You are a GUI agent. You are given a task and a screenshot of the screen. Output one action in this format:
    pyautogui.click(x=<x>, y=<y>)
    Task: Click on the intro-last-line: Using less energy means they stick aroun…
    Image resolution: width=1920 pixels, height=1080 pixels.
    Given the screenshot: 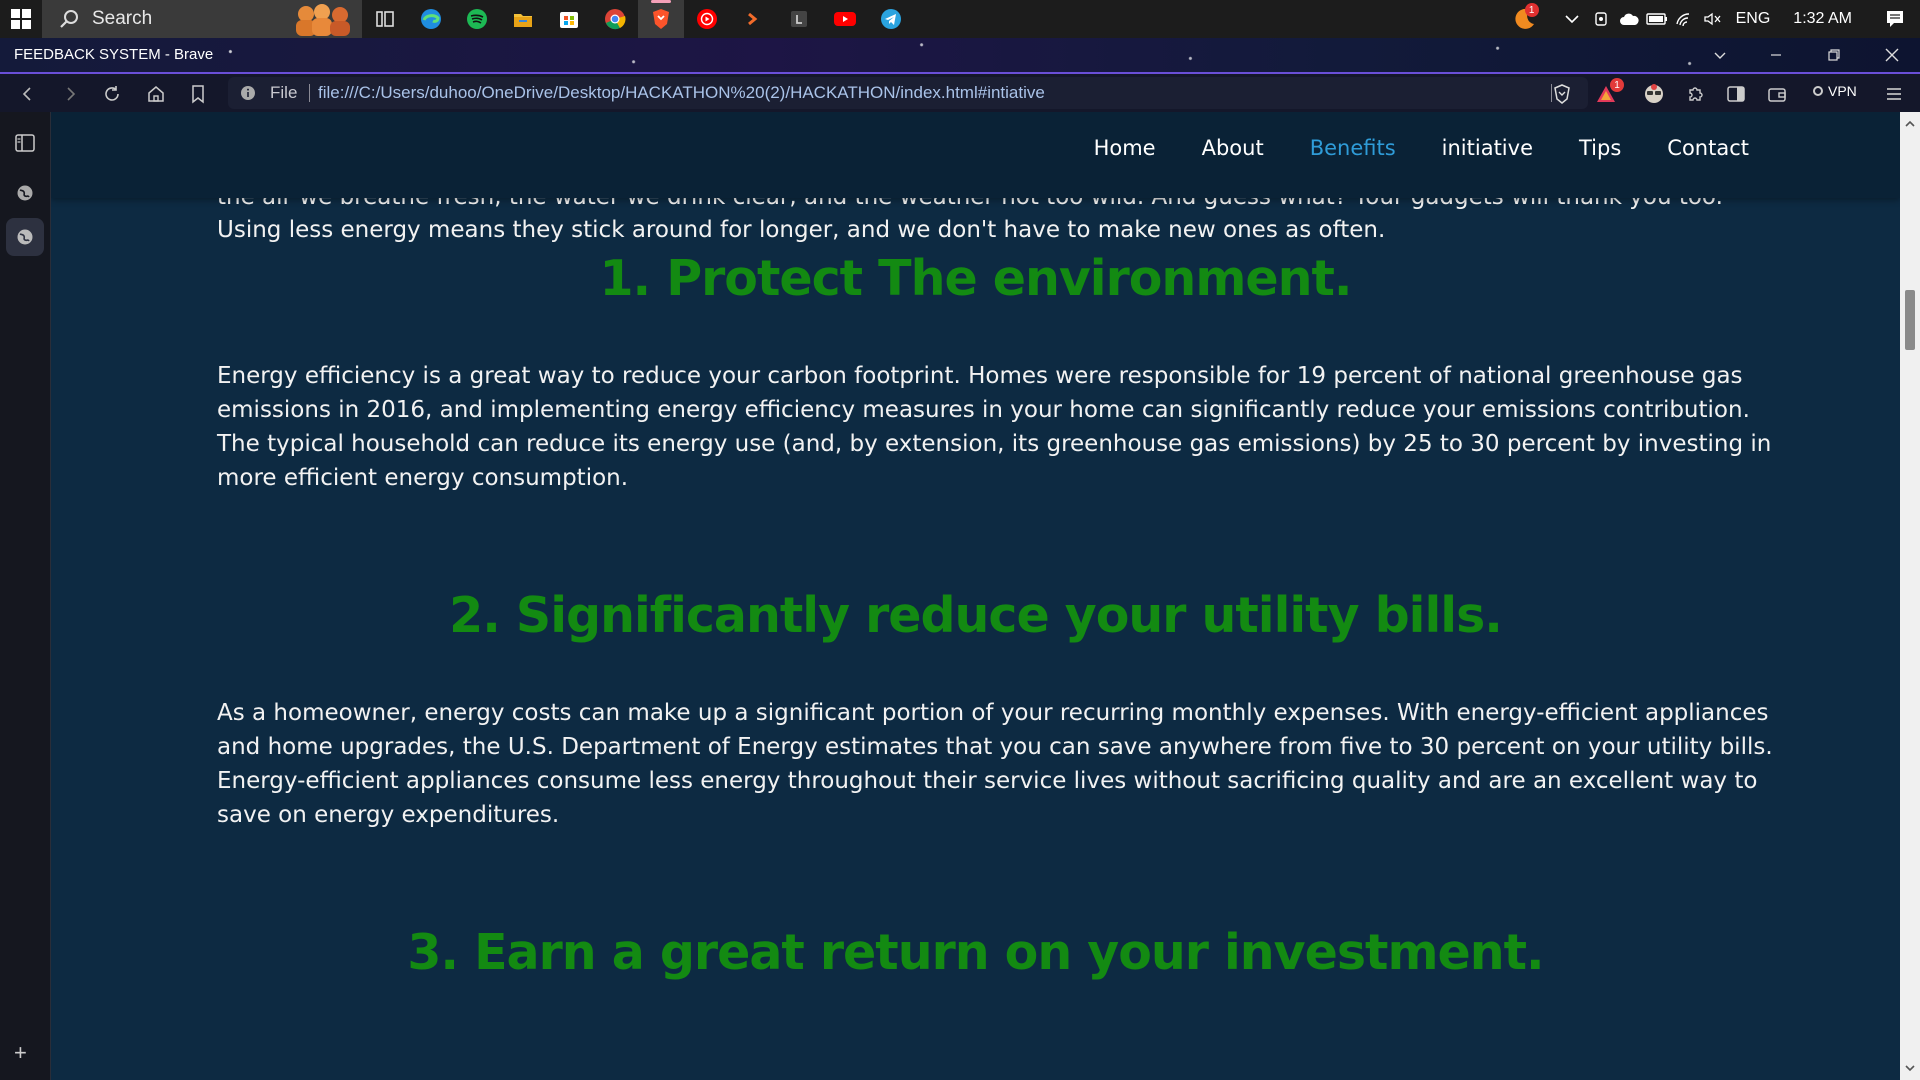 What is the action you would take?
    pyautogui.click(x=801, y=230)
    